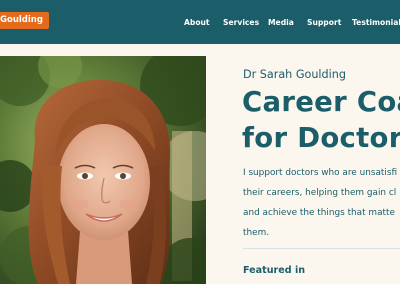 This screenshot has height=284, width=400. What do you see at coordinates (319, 213) in the screenshot?
I see `hero-intro-line-3: and achieve the things that matte` at bounding box center [319, 213].